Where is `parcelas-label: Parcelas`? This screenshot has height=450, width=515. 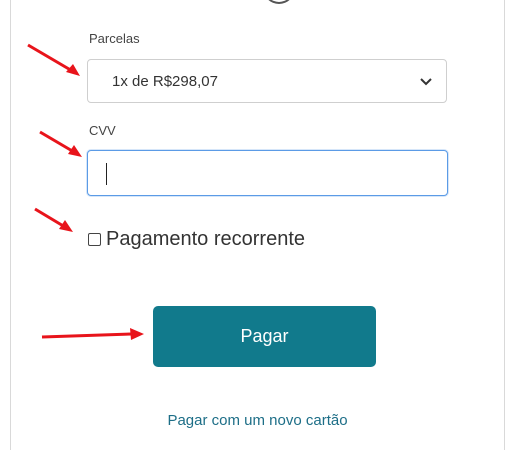 parcelas-label: Parcelas is located at coordinates (114, 38).